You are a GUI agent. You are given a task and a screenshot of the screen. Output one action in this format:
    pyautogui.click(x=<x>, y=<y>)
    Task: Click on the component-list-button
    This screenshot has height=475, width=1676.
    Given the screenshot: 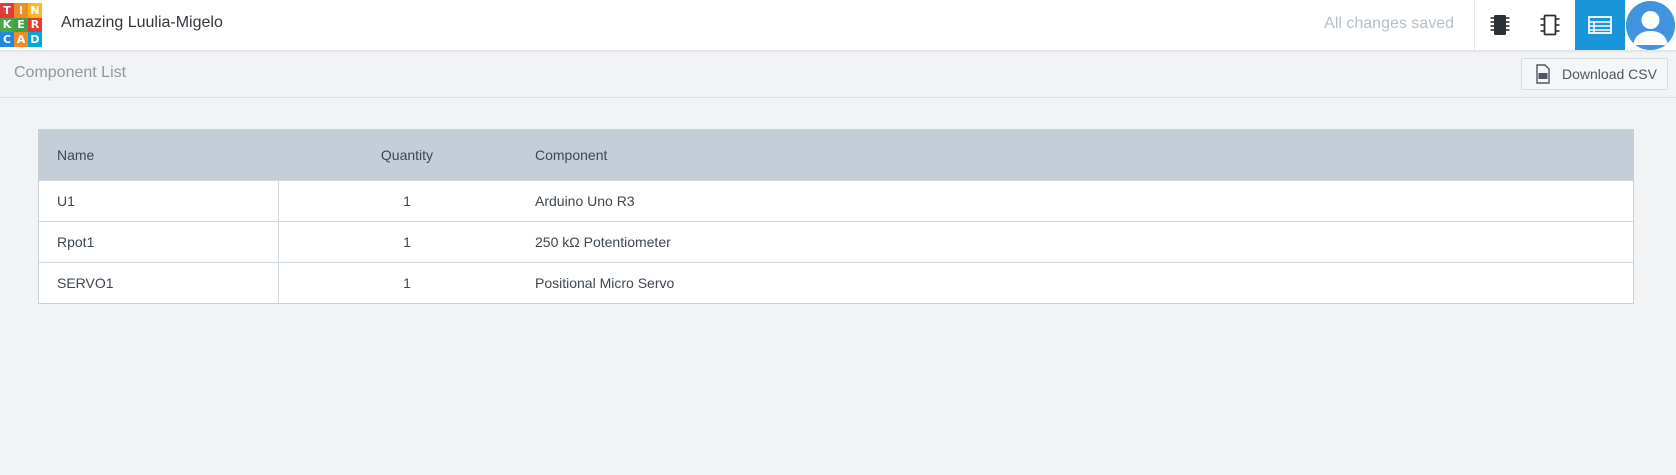 What is the action you would take?
    pyautogui.click(x=1600, y=25)
    